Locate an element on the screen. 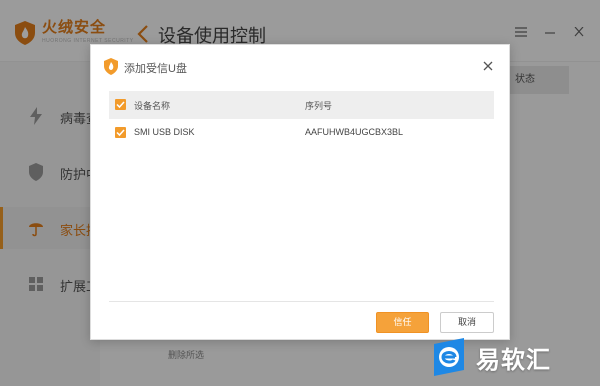  watermark-logo-icon is located at coordinates (449, 357).